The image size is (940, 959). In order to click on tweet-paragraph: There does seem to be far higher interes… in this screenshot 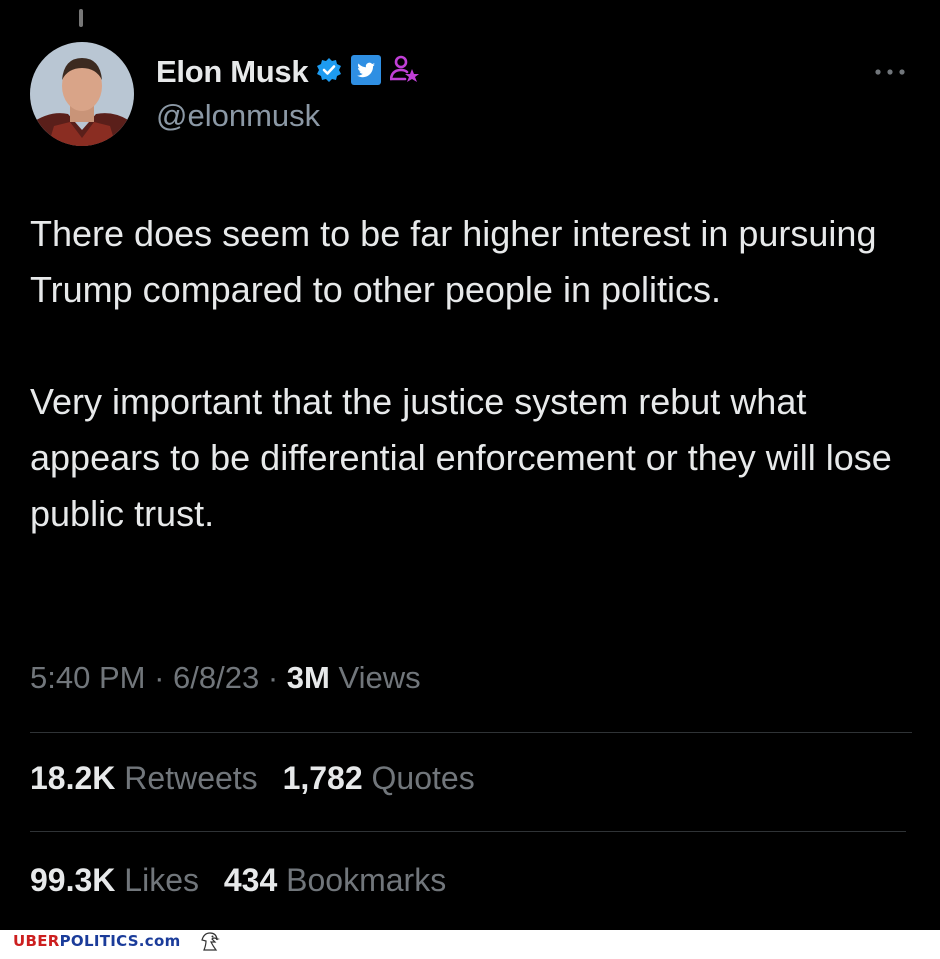, I will do `click(453, 261)`.